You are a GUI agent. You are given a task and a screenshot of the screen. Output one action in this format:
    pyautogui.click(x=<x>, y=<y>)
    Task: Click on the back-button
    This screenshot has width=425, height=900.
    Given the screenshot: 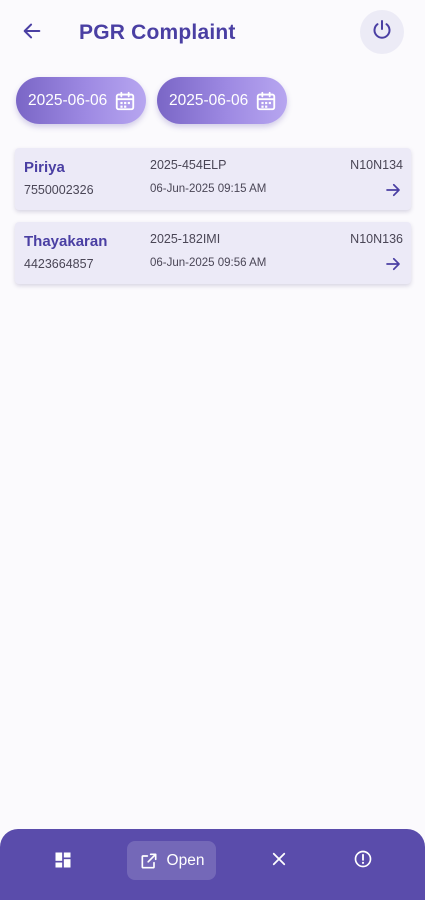 What is the action you would take?
    pyautogui.click(x=32, y=33)
    